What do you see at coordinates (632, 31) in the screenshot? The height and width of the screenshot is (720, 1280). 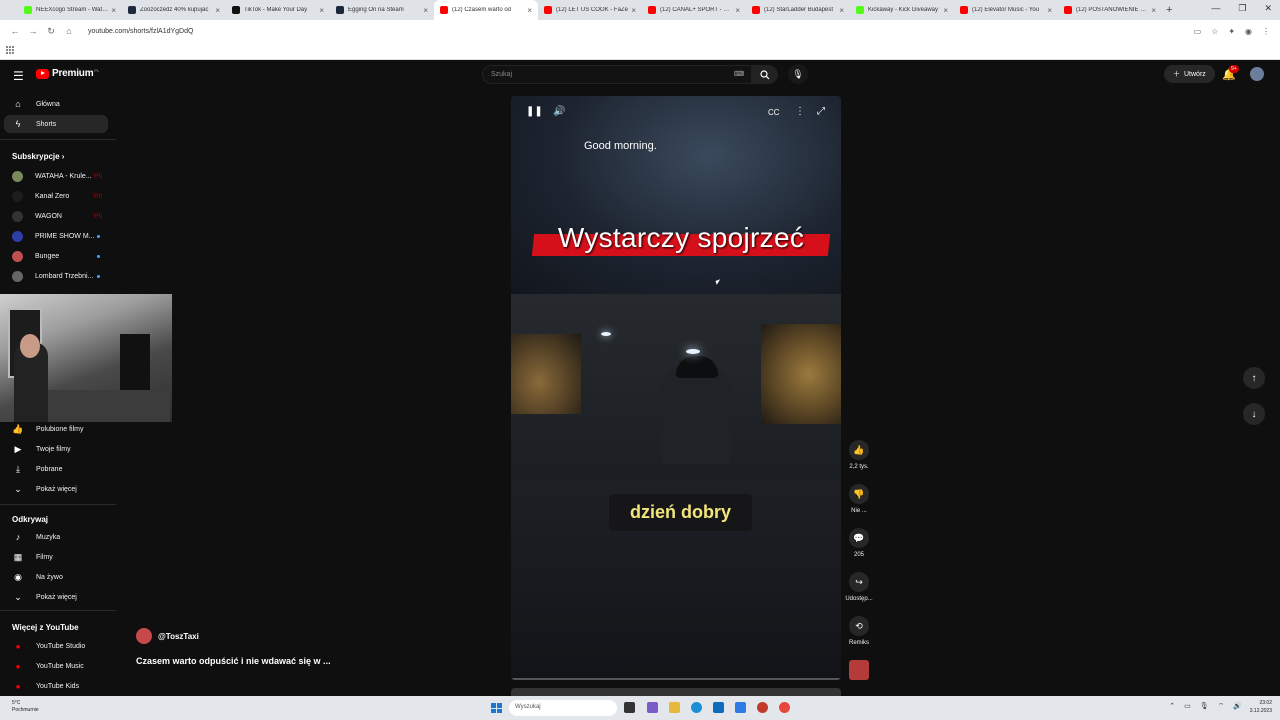 I see `address-bar: youtube.com/shorts/fzlA1dYgDdQ` at bounding box center [632, 31].